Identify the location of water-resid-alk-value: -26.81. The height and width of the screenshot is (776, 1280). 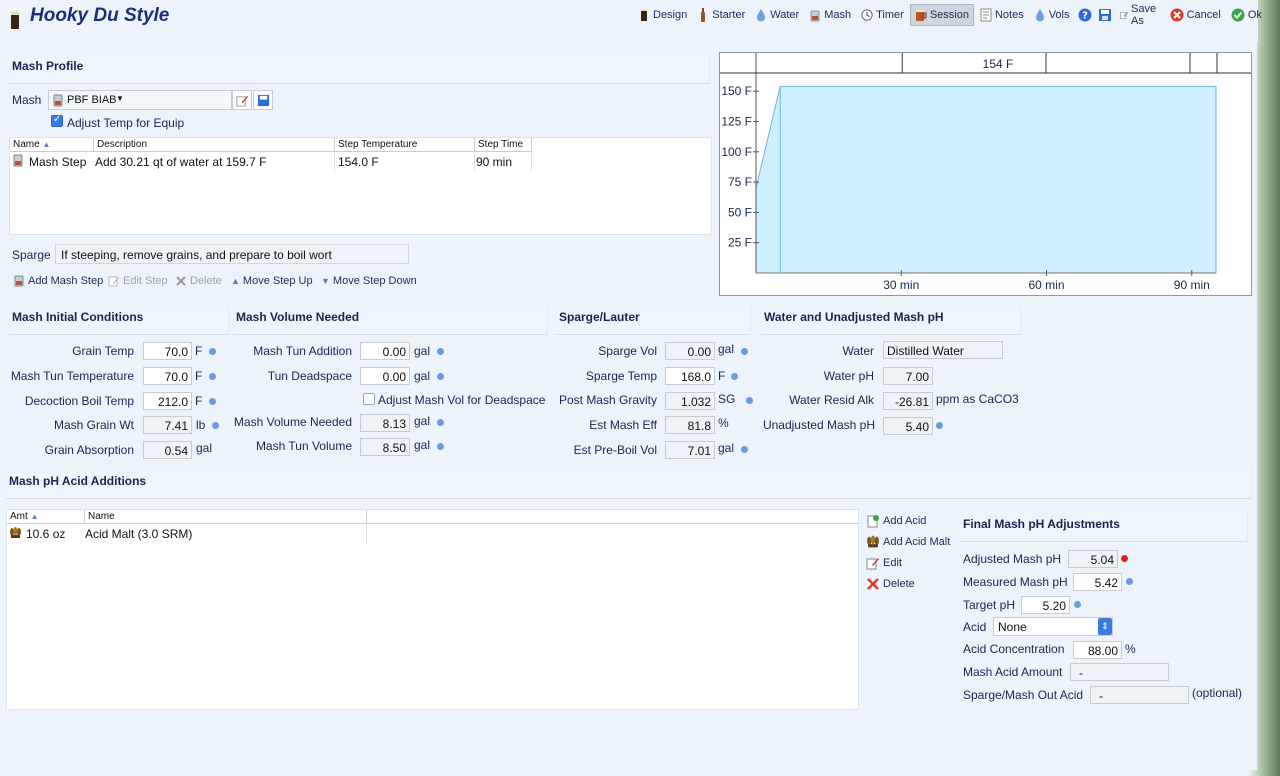
(908, 401).